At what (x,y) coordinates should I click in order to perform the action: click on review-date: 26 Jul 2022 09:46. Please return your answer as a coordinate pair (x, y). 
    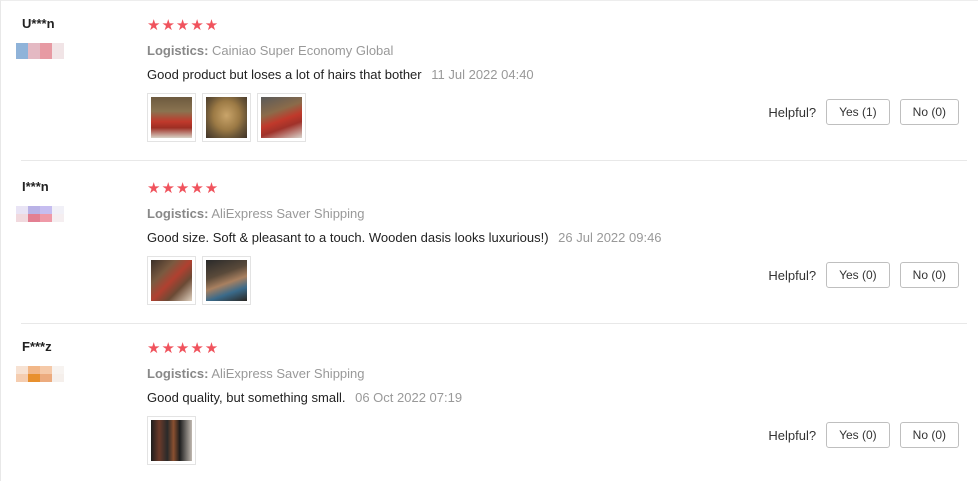
    Looking at the image, I should click on (610, 237).